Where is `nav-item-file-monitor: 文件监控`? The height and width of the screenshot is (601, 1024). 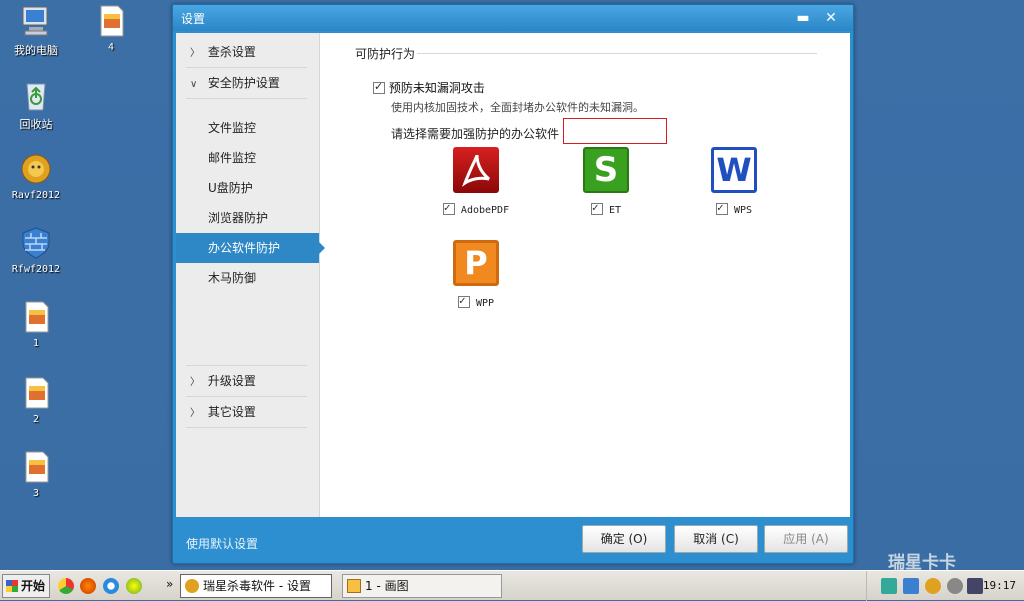
nav-item-file-monitor: 文件监控 is located at coordinates (247, 128).